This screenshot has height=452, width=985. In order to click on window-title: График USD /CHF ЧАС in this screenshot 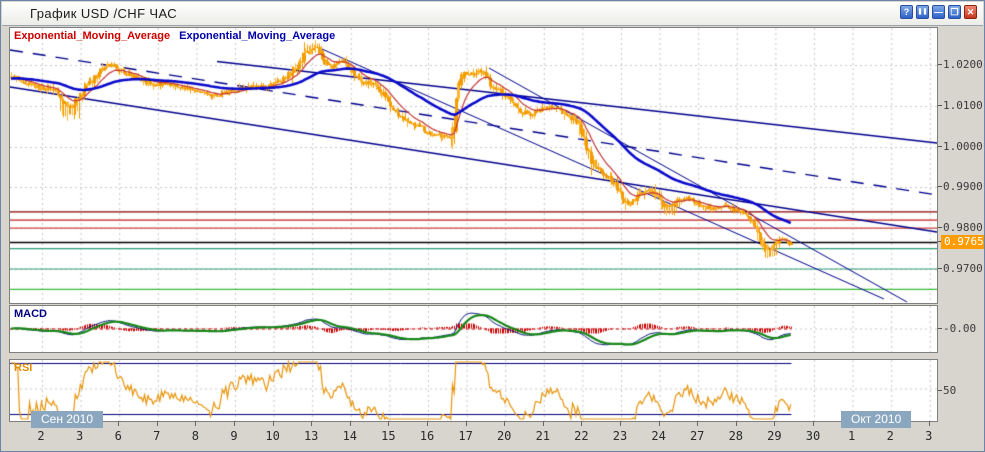, I will do `click(104, 13)`.